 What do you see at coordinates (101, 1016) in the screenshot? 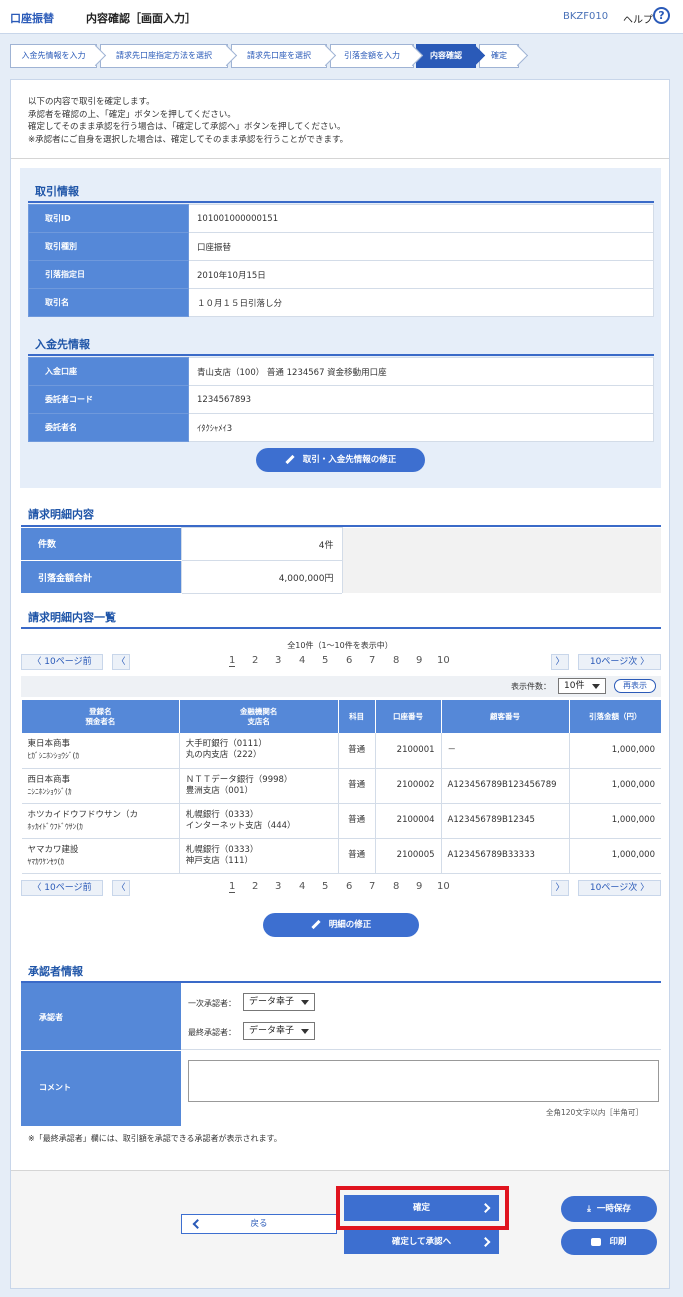
I see `approver-label-cell: 承認者` at bounding box center [101, 1016].